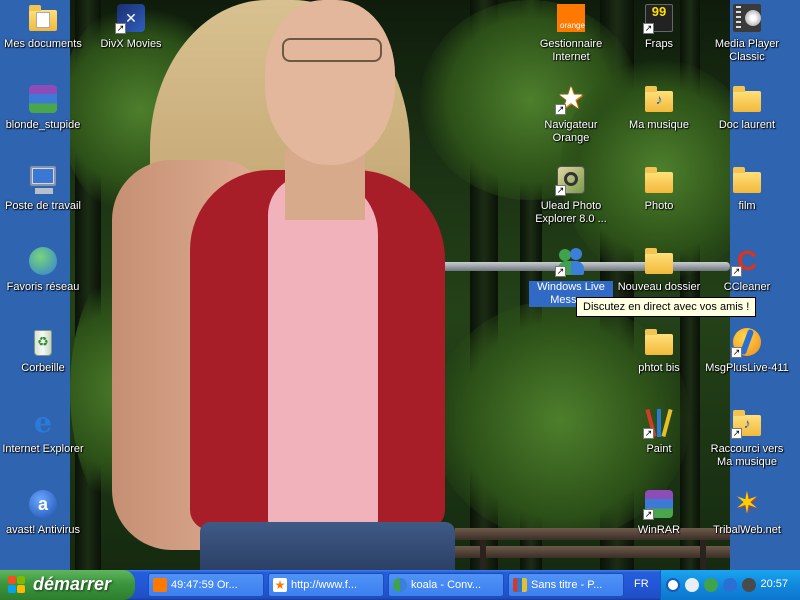 The image size is (800, 600). Describe the element at coordinates (571, 18) in the screenshot. I see `orange-icon: orange` at that location.